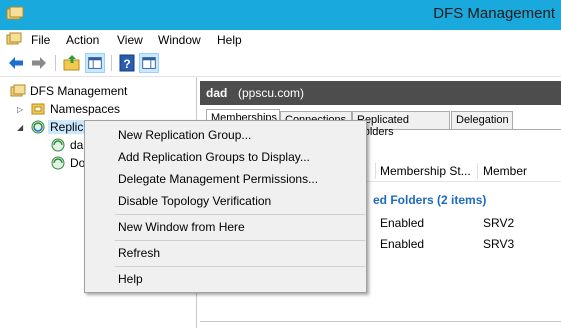 The height and width of the screenshot is (329, 561). I want to click on replication-icon, so click(38, 127).